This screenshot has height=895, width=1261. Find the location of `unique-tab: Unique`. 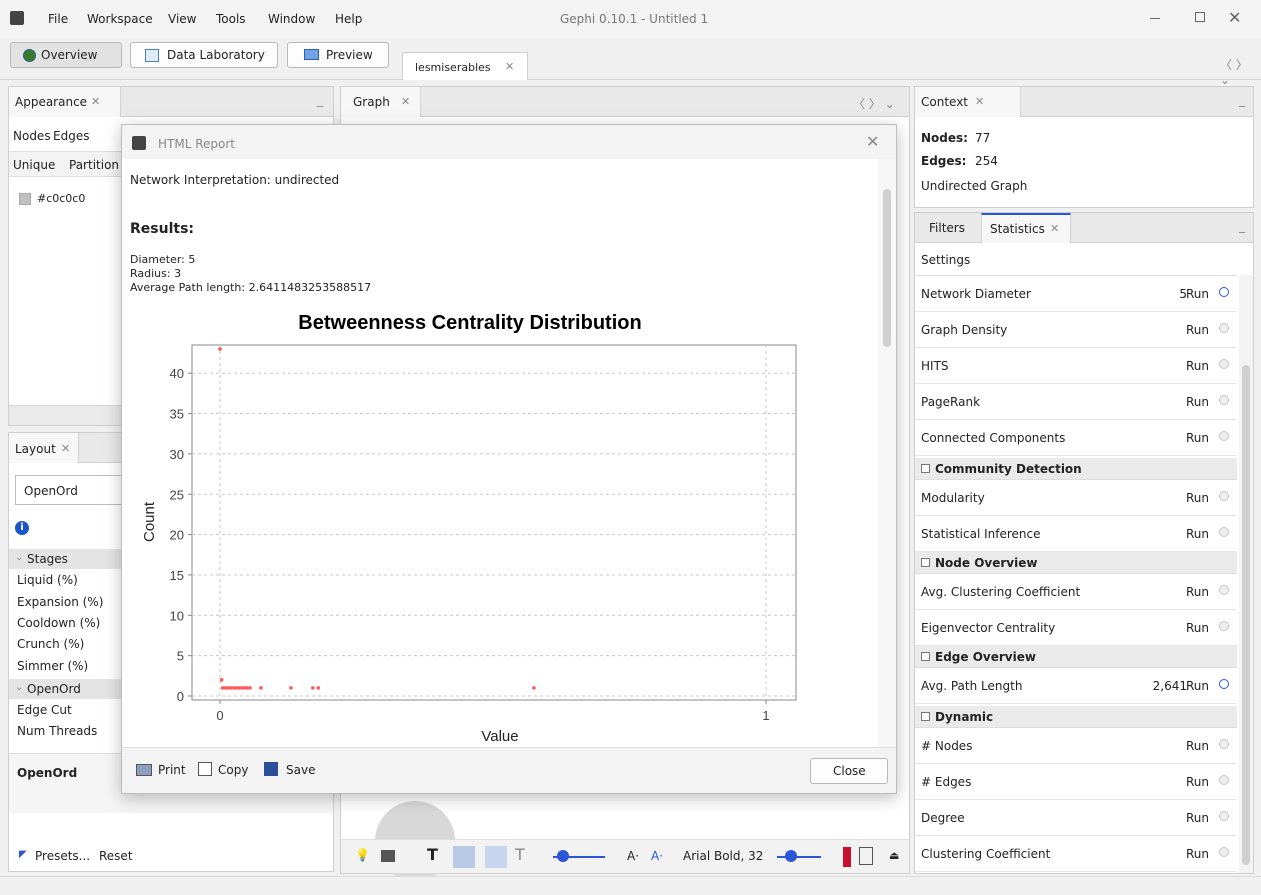

unique-tab: Unique is located at coordinates (34, 165).